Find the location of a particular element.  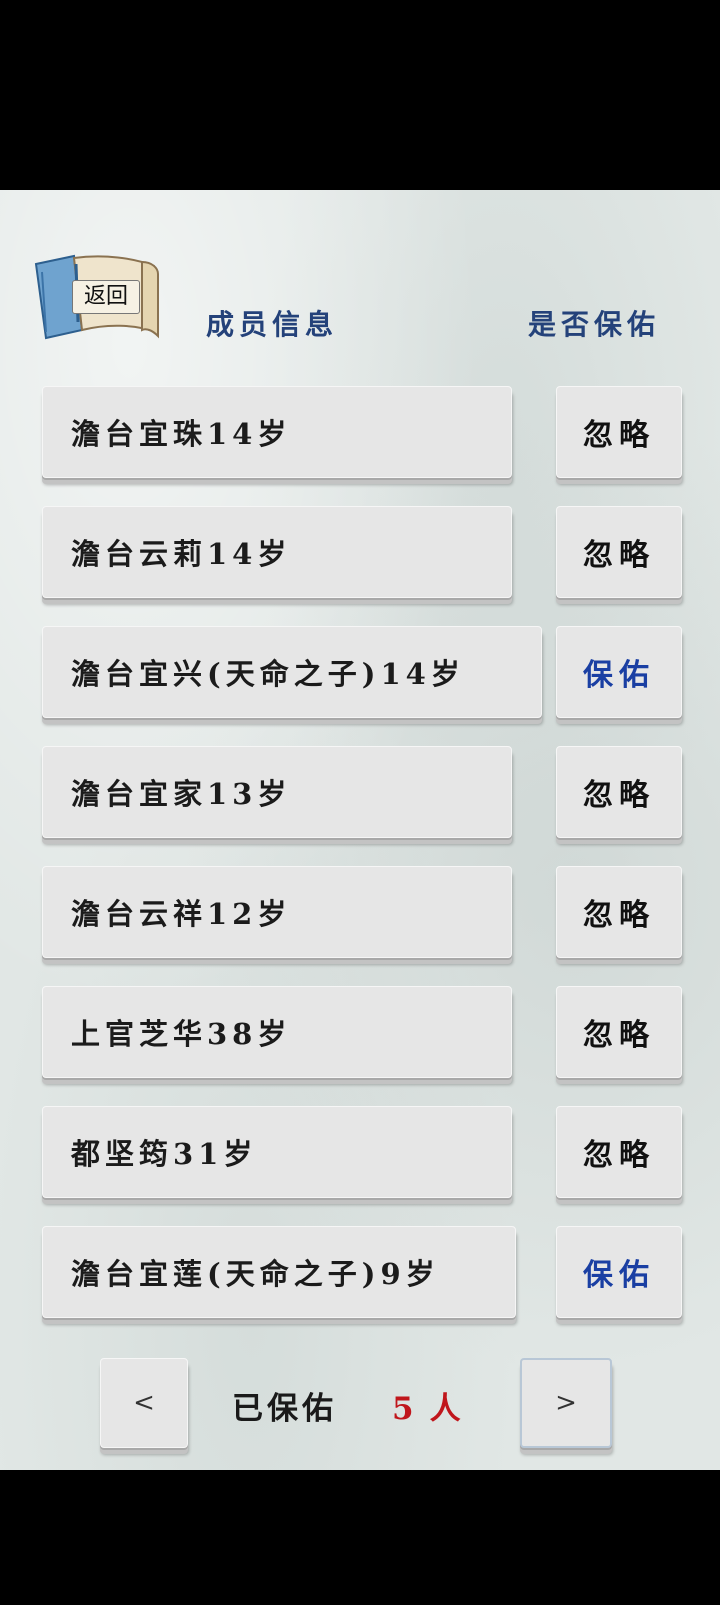

protected-count: 5人 is located at coordinates (434, 1405).